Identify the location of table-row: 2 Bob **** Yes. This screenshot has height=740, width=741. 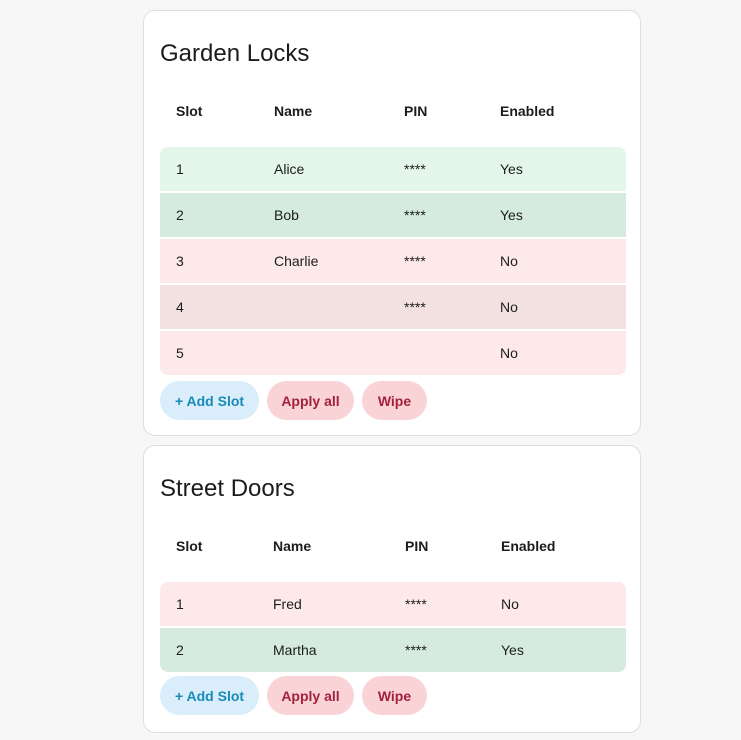
(393, 215).